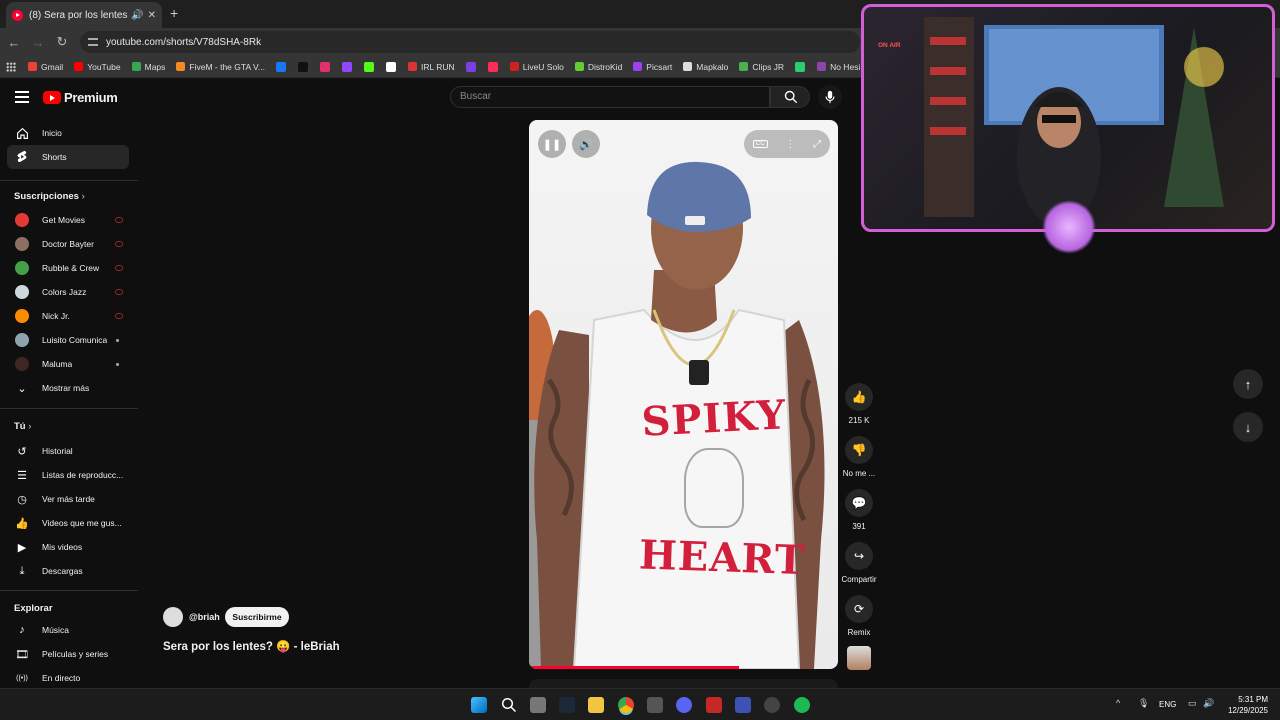 The width and height of the screenshot is (1280, 720). I want to click on task-view-icon, so click(538, 705).